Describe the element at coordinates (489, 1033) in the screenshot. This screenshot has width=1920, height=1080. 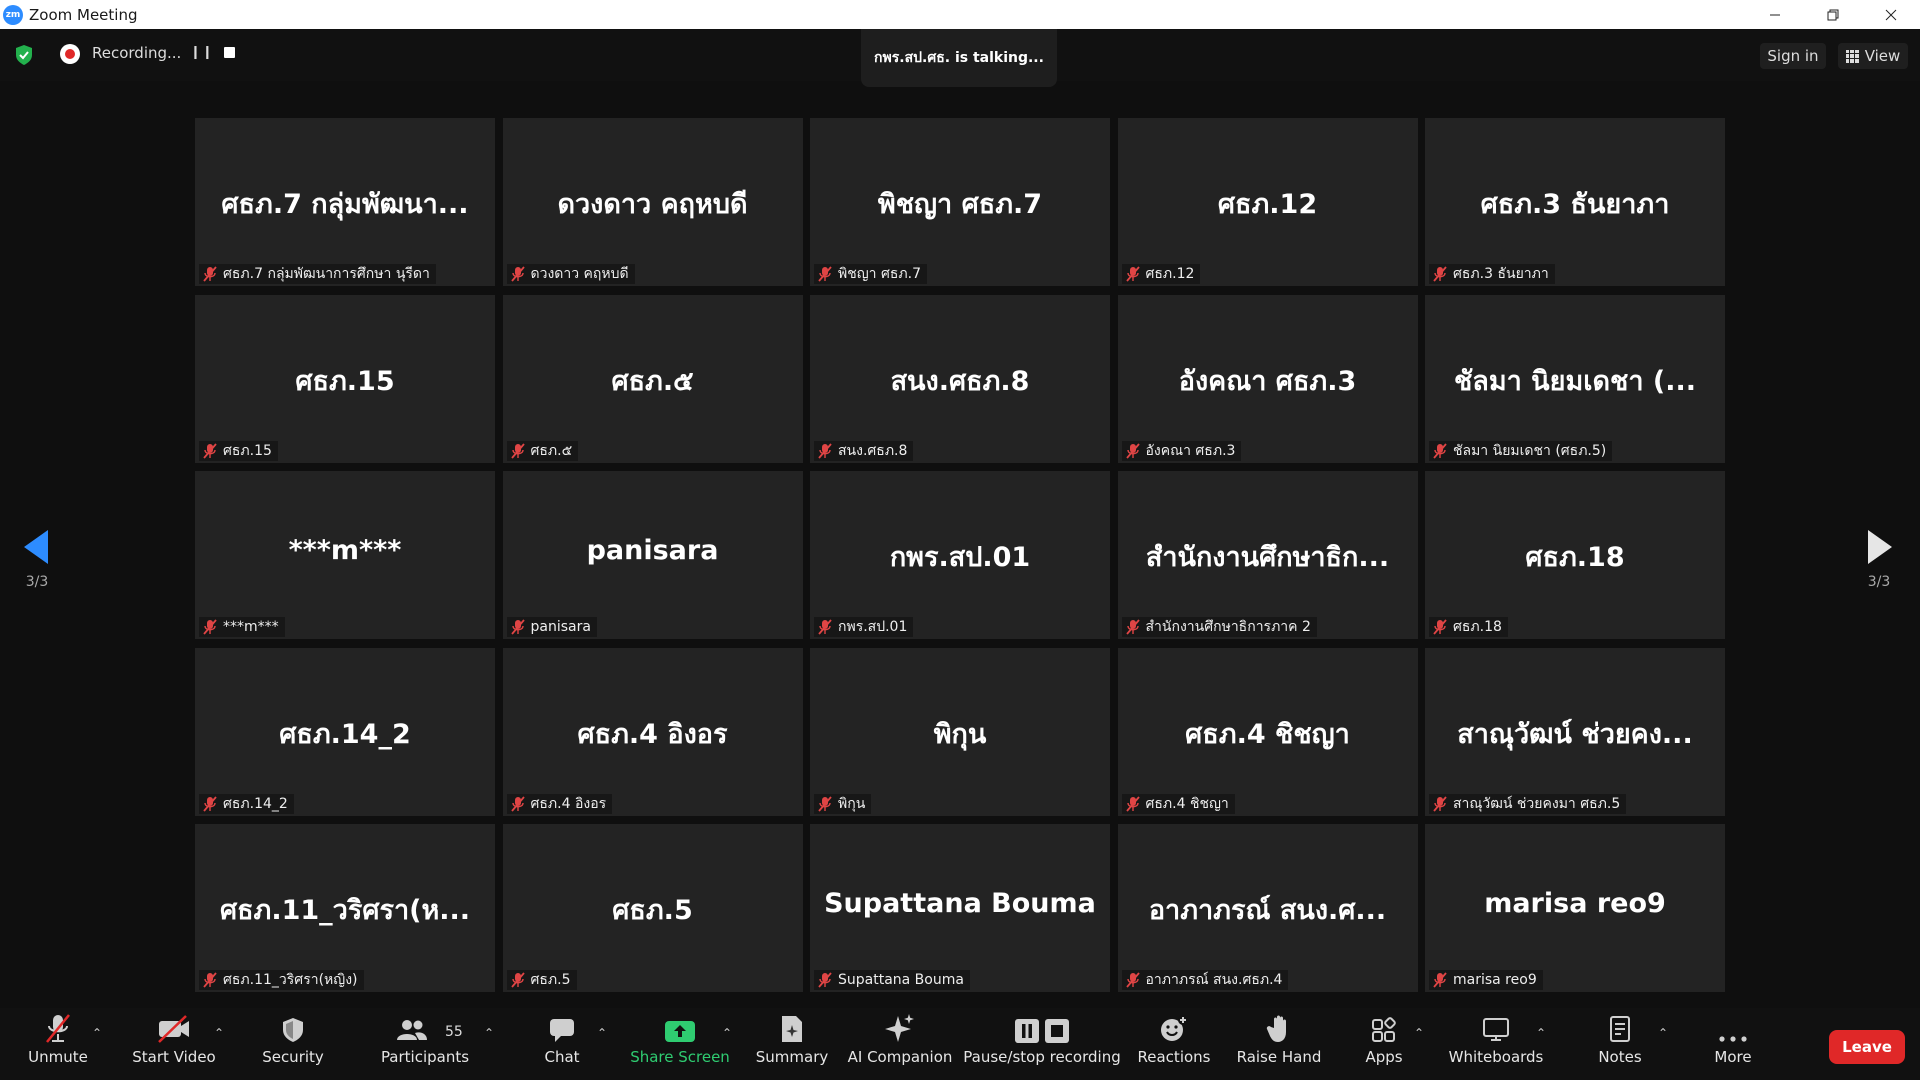
I see `participants-options-caret-icon: ⌃` at that location.